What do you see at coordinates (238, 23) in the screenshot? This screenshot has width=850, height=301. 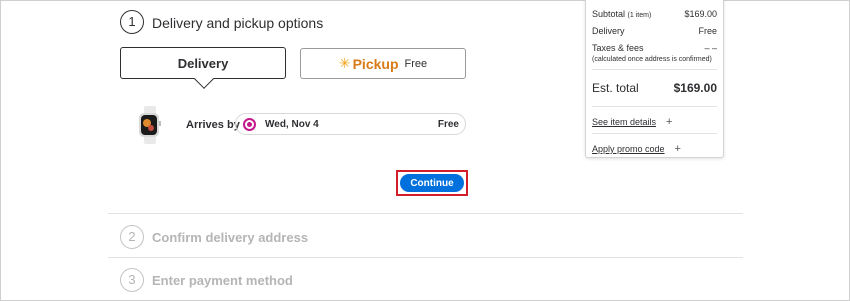 I see `step-1-title: Delivery and pickup options` at bounding box center [238, 23].